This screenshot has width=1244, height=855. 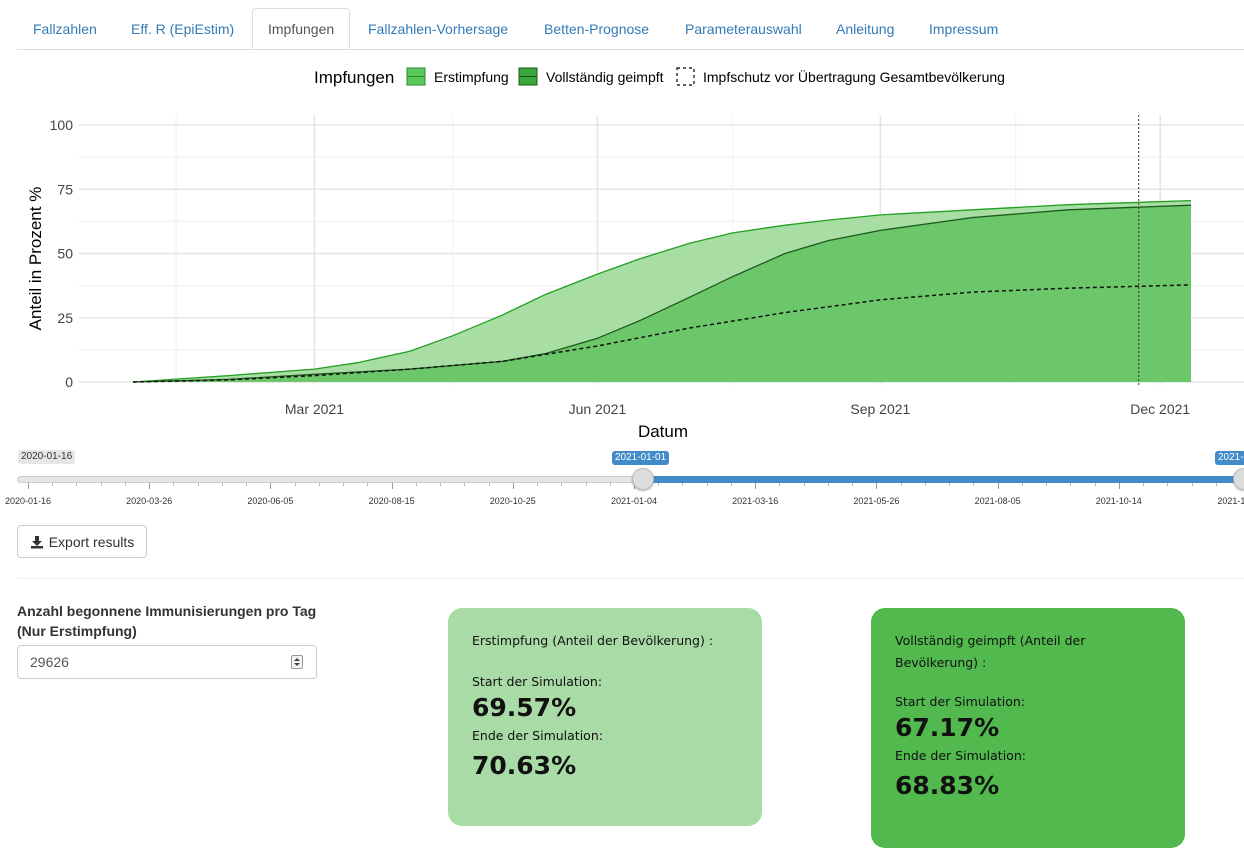 I want to click on slider-min-label: 2020-01-16, so click(x=47, y=457).